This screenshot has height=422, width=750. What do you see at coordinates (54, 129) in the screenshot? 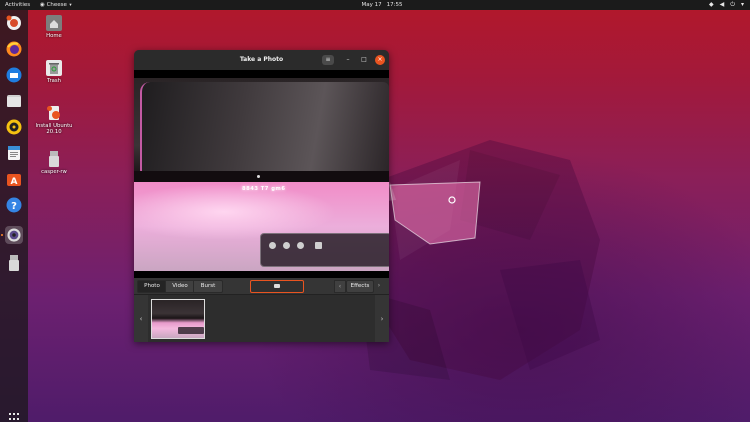
I see `desktop-icon-label: Install Ubuntu 20.10` at bounding box center [54, 129].